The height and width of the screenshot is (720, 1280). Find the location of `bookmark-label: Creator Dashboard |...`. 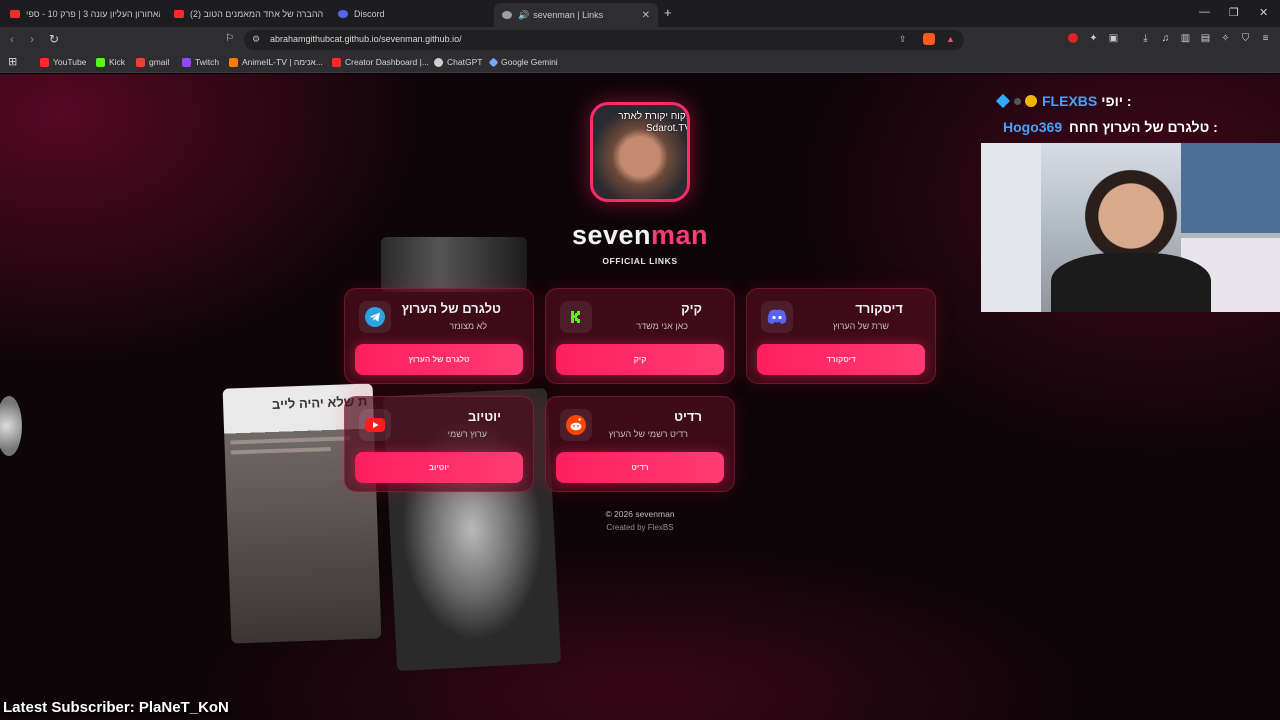

bookmark-label: Creator Dashboard |... is located at coordinates (387, 62).